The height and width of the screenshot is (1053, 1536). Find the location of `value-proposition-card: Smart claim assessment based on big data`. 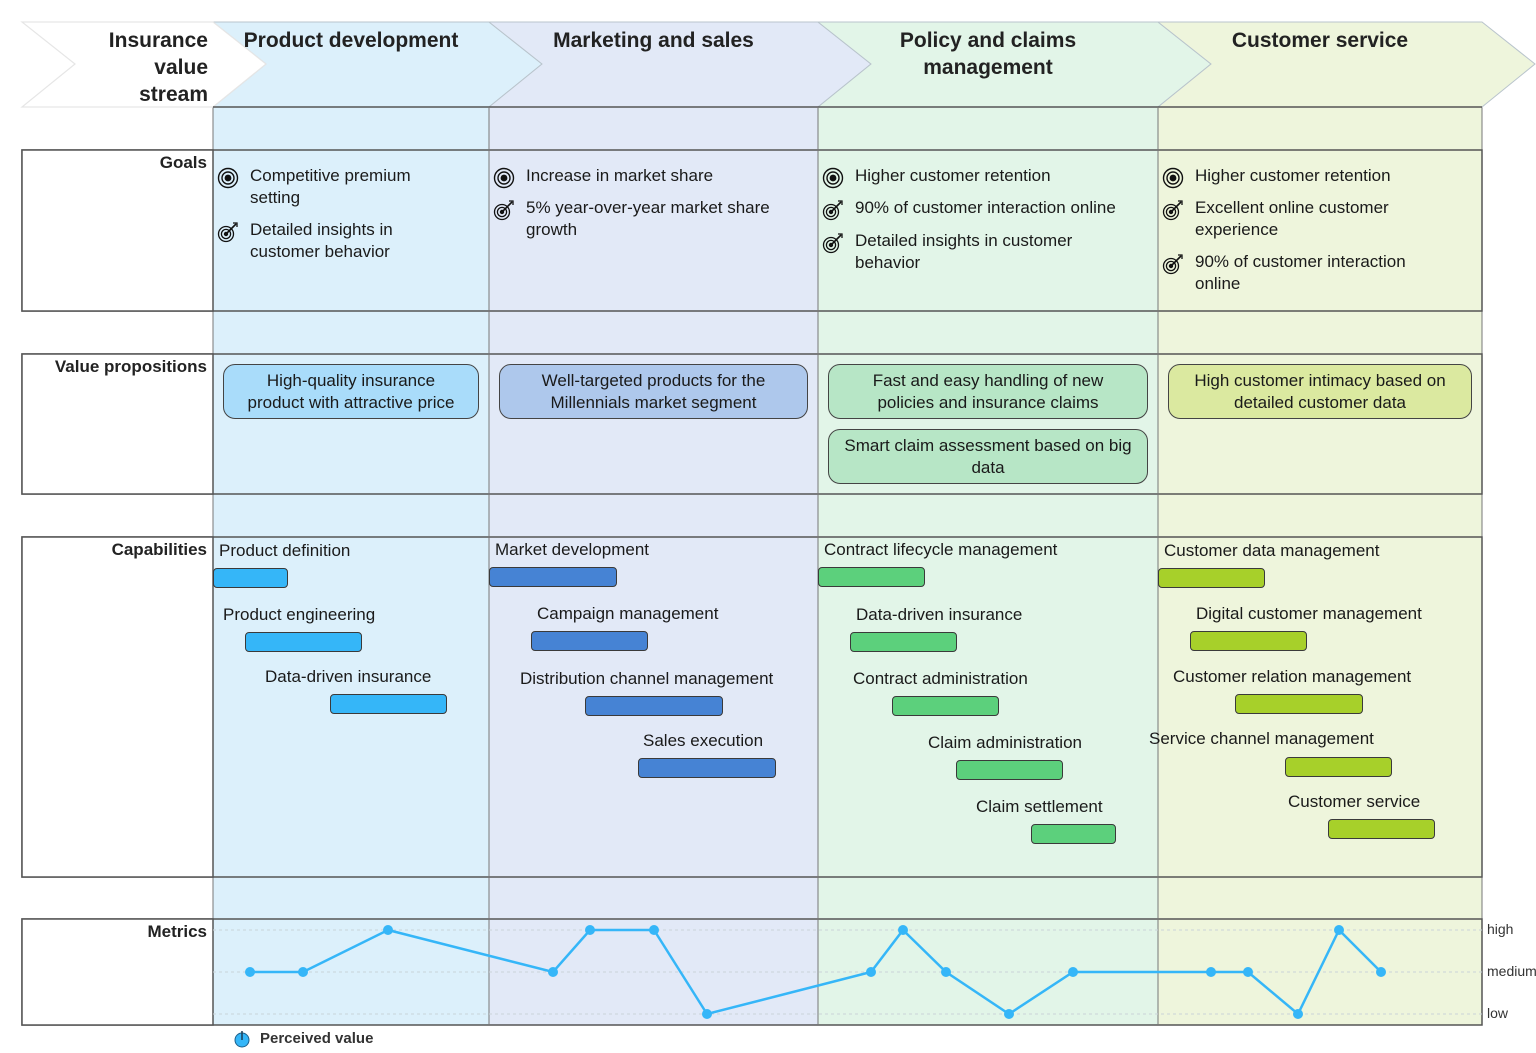

value-proposition-card: Smart claim assessment based on big data is located at coordinates (988, 456).